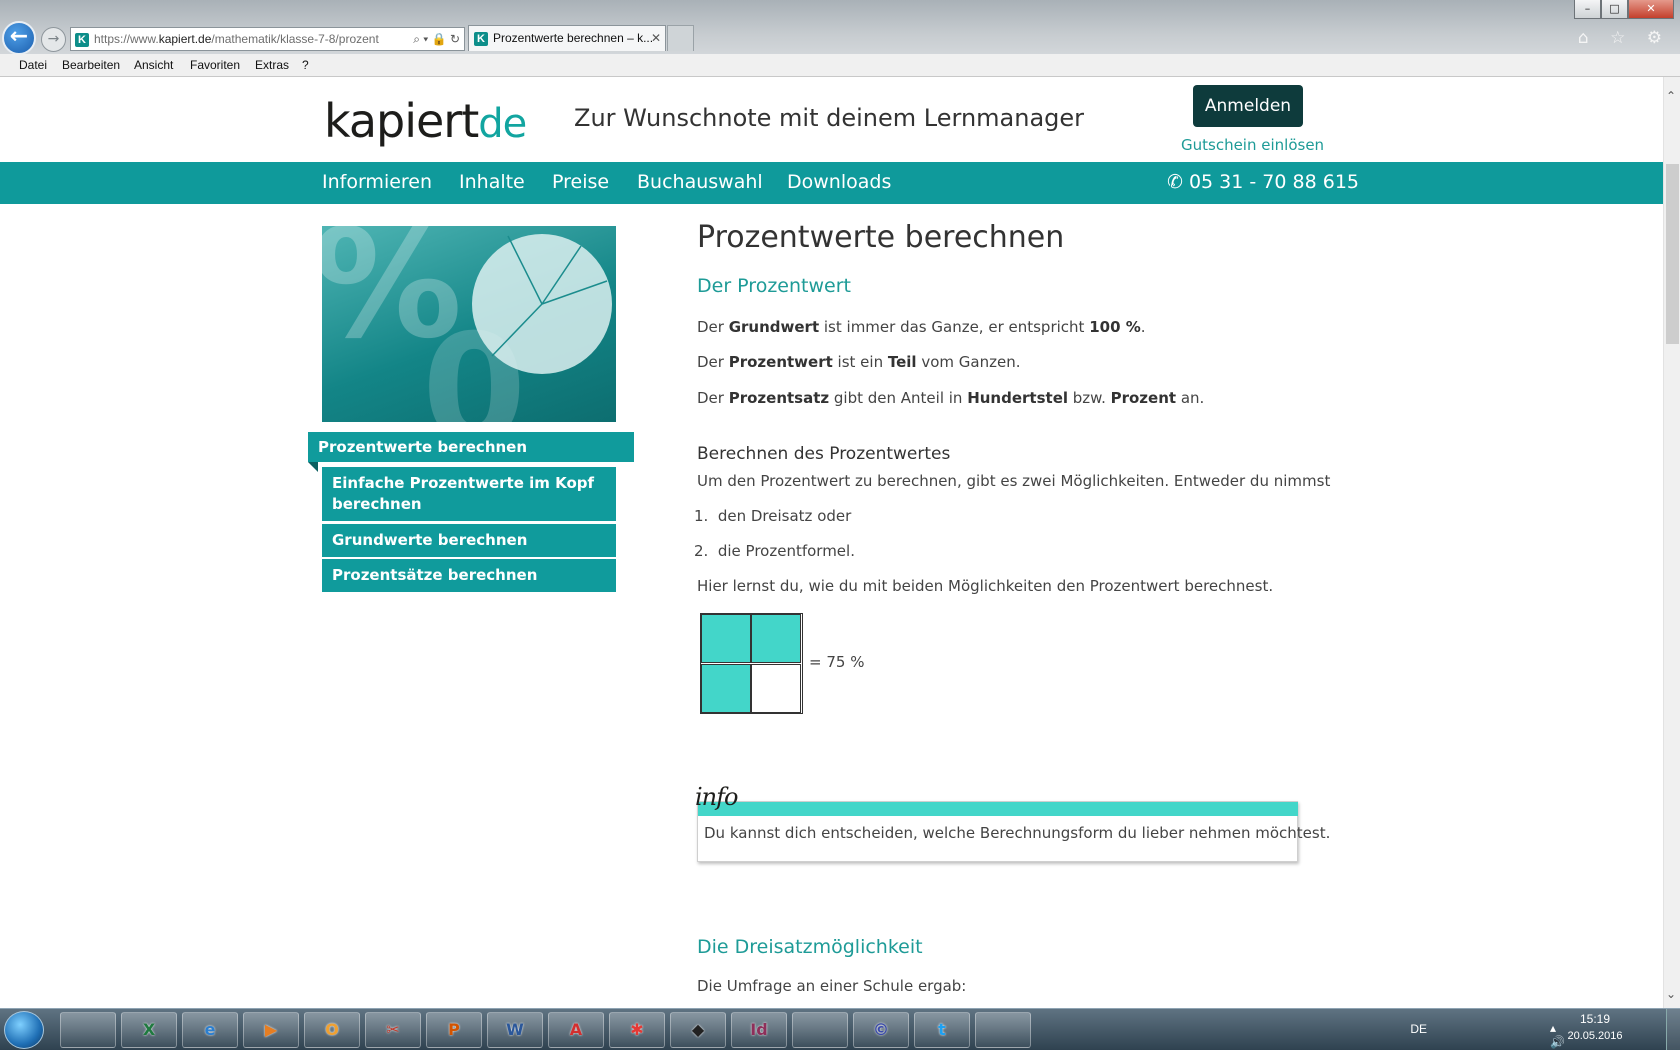 The width and height of the screenshot is (1680, 1050). What do you see at coordinates (656, 38) in the screenshot?
I see `tab-close-icon: ✕` at bounding box center [656, 38].